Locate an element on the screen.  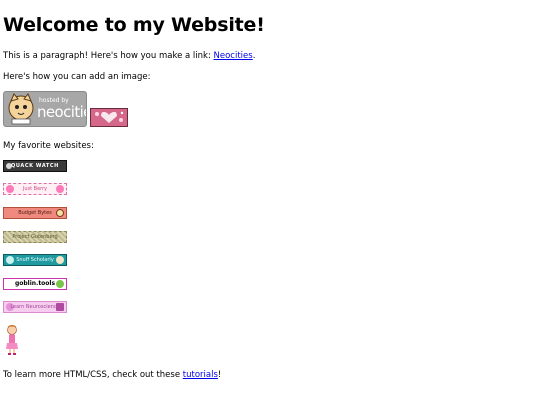
globe-icon is located at coordinates (60, 260).